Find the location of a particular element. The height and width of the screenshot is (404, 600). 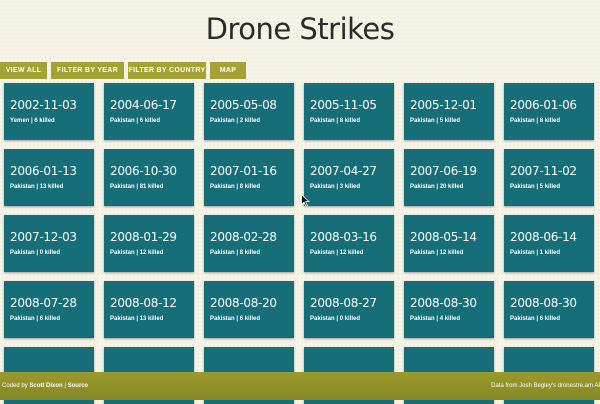

tab-filter-by-year: FILTER BY YEAR is located at coordinates (87, 70).